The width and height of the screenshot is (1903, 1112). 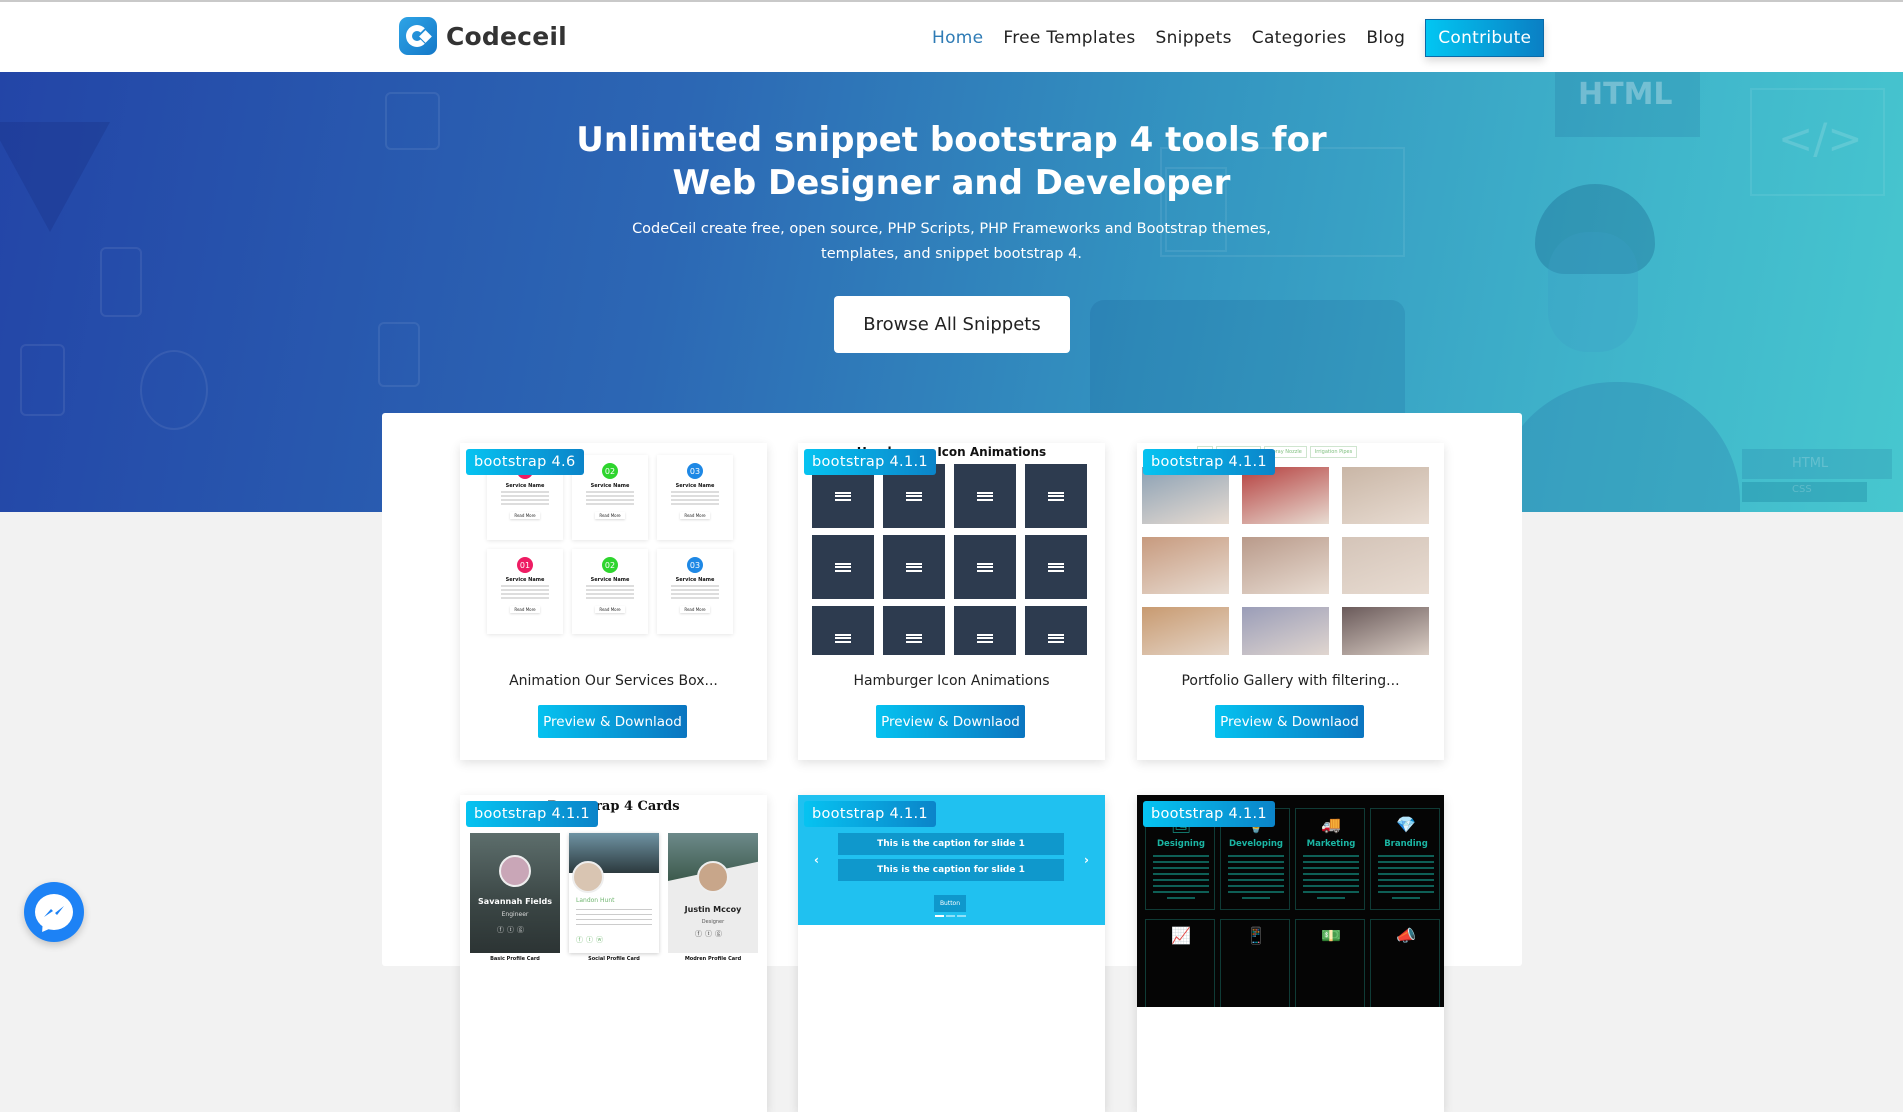 I want to click on service-number-badge: 01, so click(x=525, y=565).